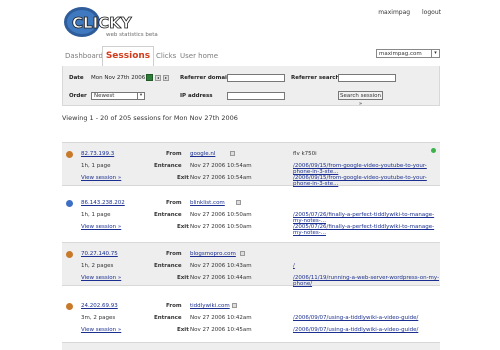 The image size is (500, 350). I want to click on order-label: Order, so click(78, 96).